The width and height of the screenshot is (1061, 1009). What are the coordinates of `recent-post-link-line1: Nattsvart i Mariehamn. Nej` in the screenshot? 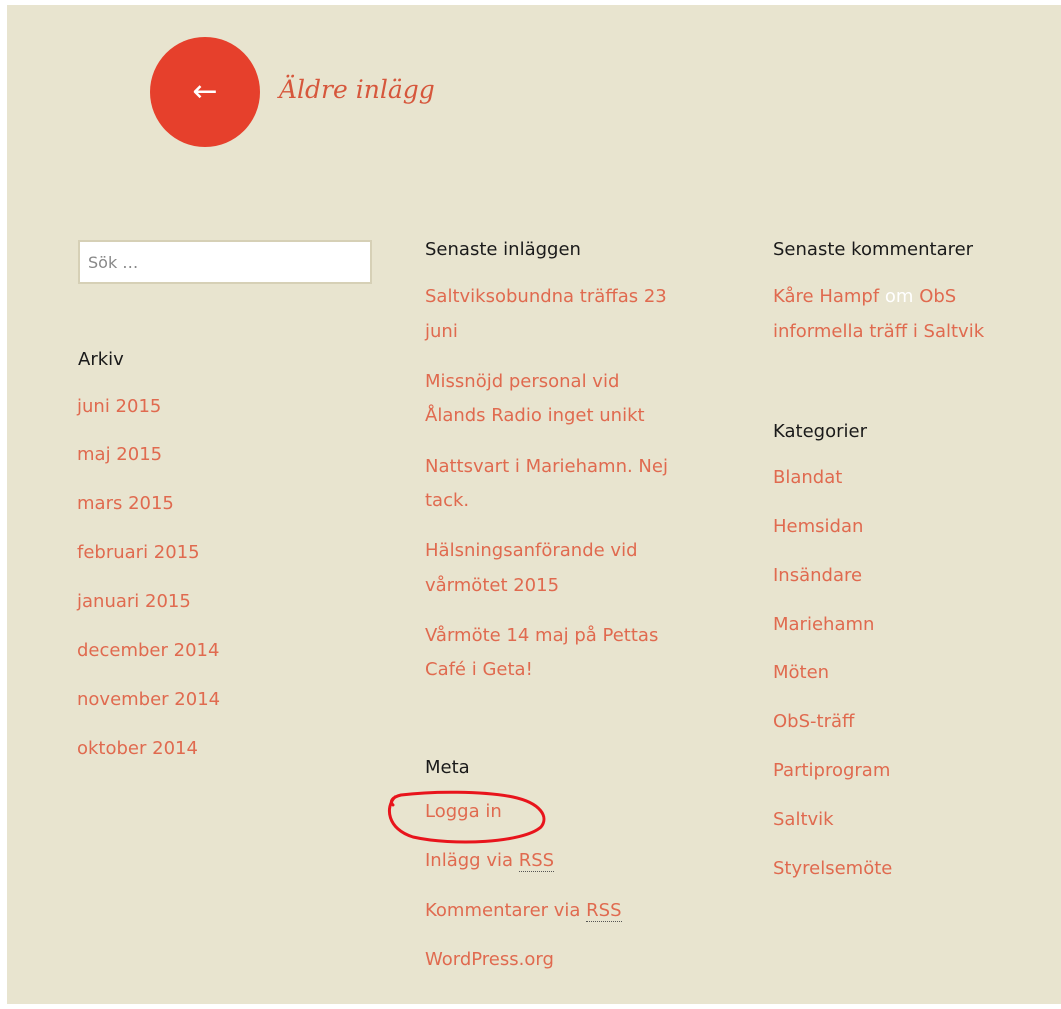 It's located at (546, 467).